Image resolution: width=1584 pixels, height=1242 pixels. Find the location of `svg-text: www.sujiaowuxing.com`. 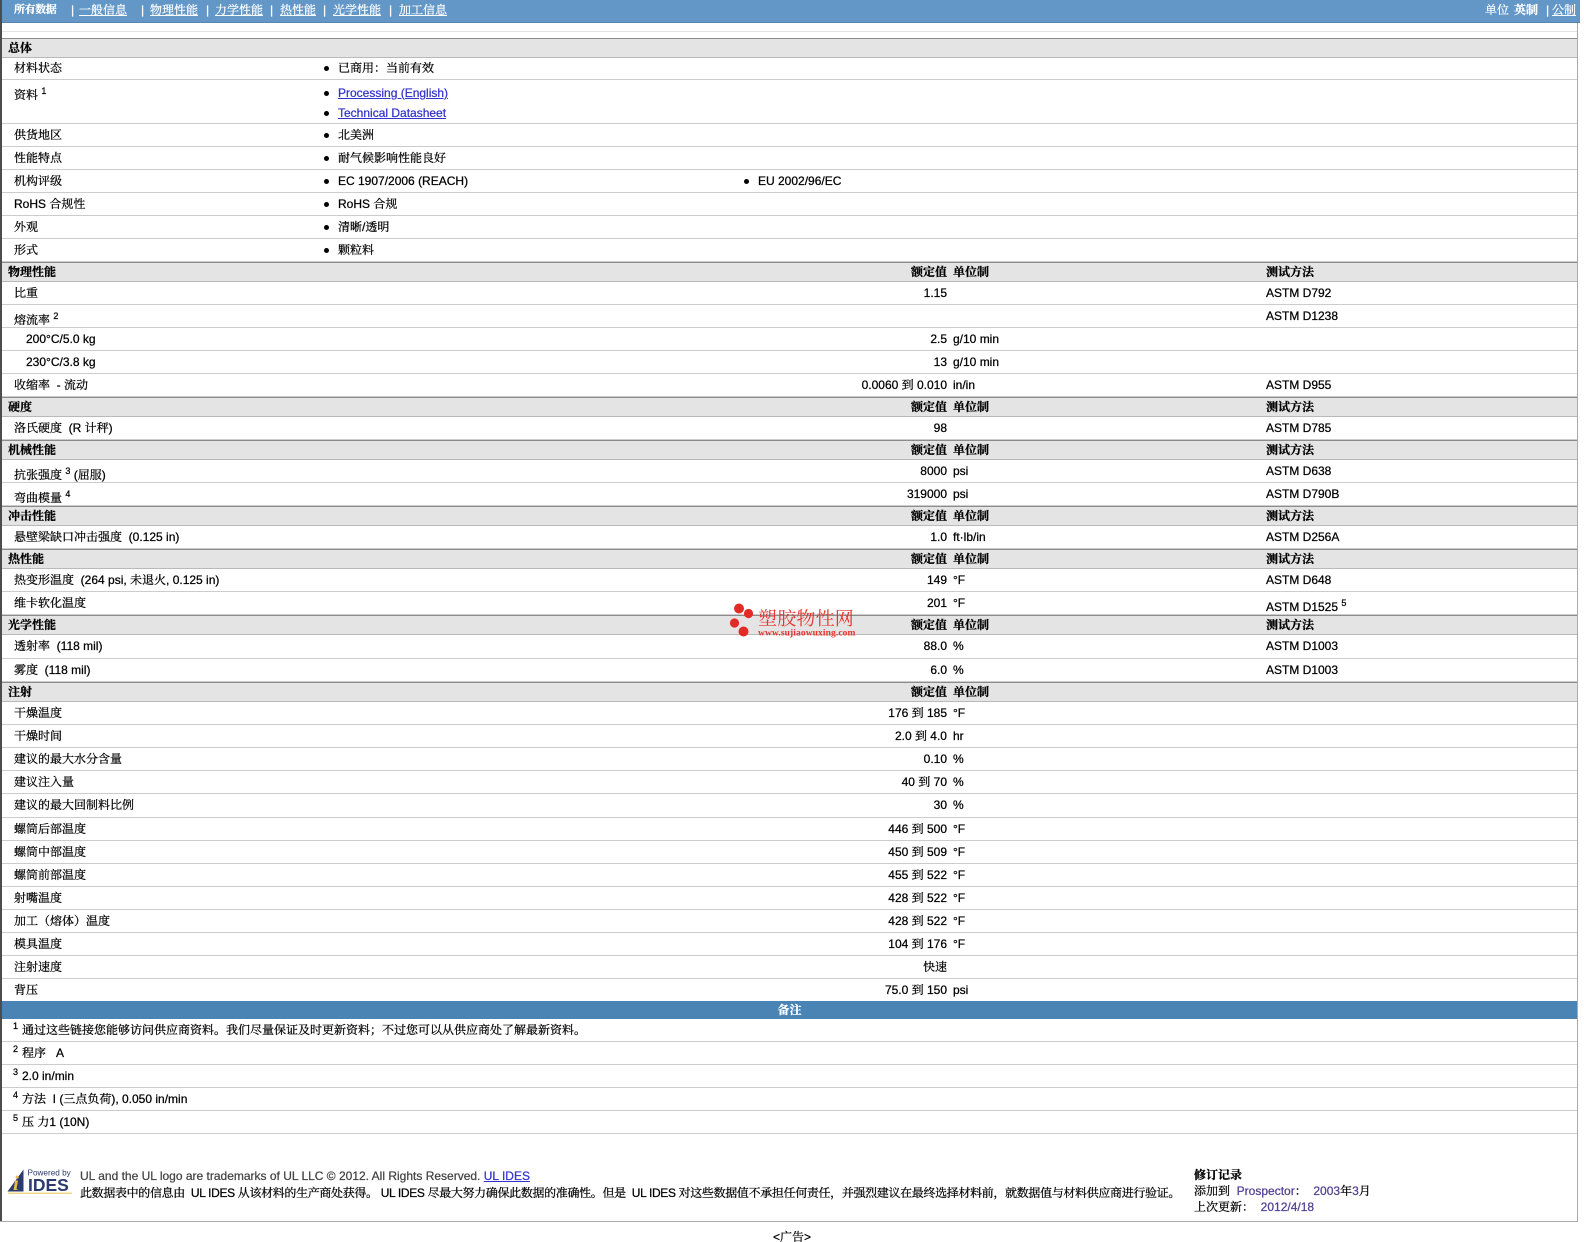

svg-text: www.sujiaowuxing.com is located at coordinates (807, 634).